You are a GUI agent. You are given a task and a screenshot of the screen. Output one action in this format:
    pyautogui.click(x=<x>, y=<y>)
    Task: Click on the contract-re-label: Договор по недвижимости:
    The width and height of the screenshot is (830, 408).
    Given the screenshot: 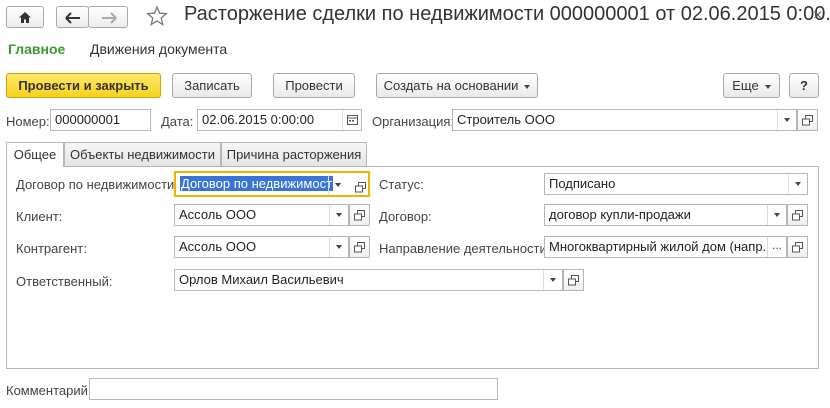 What is the action you would take?
    pyautogui.click(x=97, y=184)
    